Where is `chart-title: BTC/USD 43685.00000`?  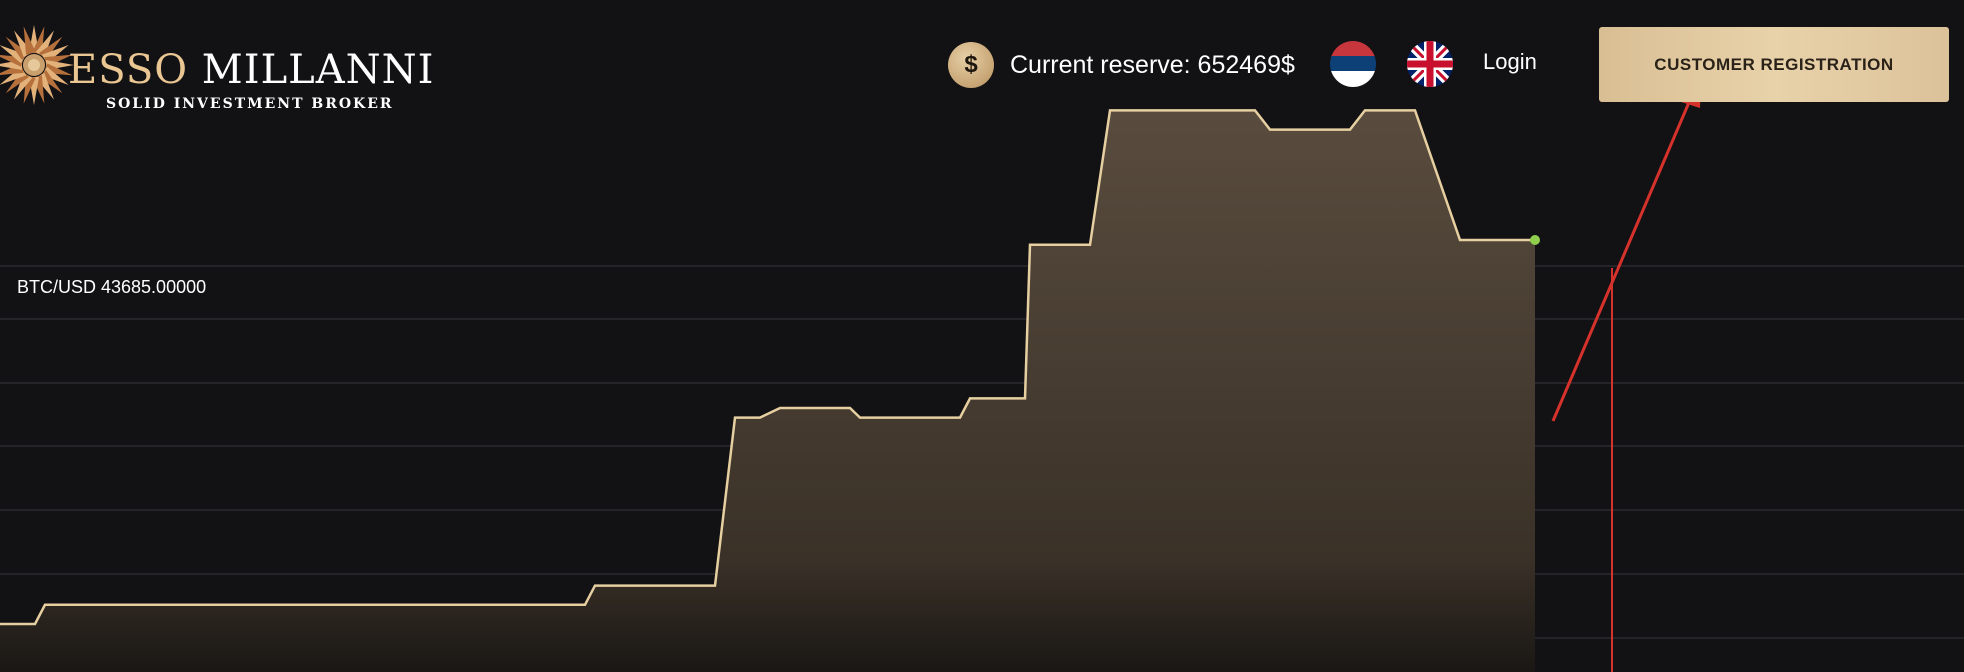 chart-title: BTC/USD 43685.00000 is located at coordinates (112, 287).